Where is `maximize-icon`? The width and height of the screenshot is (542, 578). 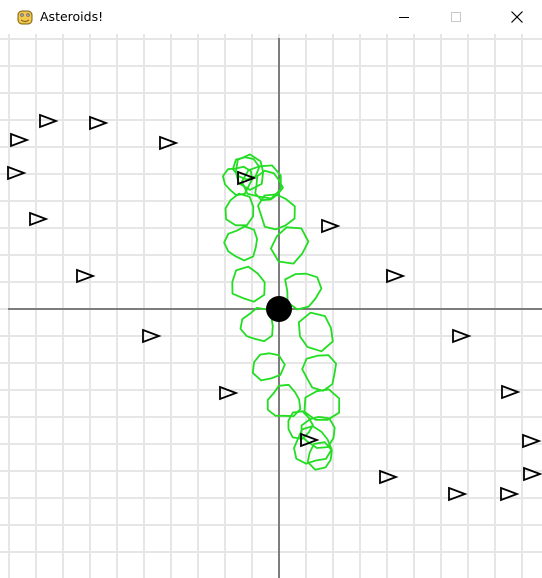
maximize-icon is located at coordinates (456, 17).